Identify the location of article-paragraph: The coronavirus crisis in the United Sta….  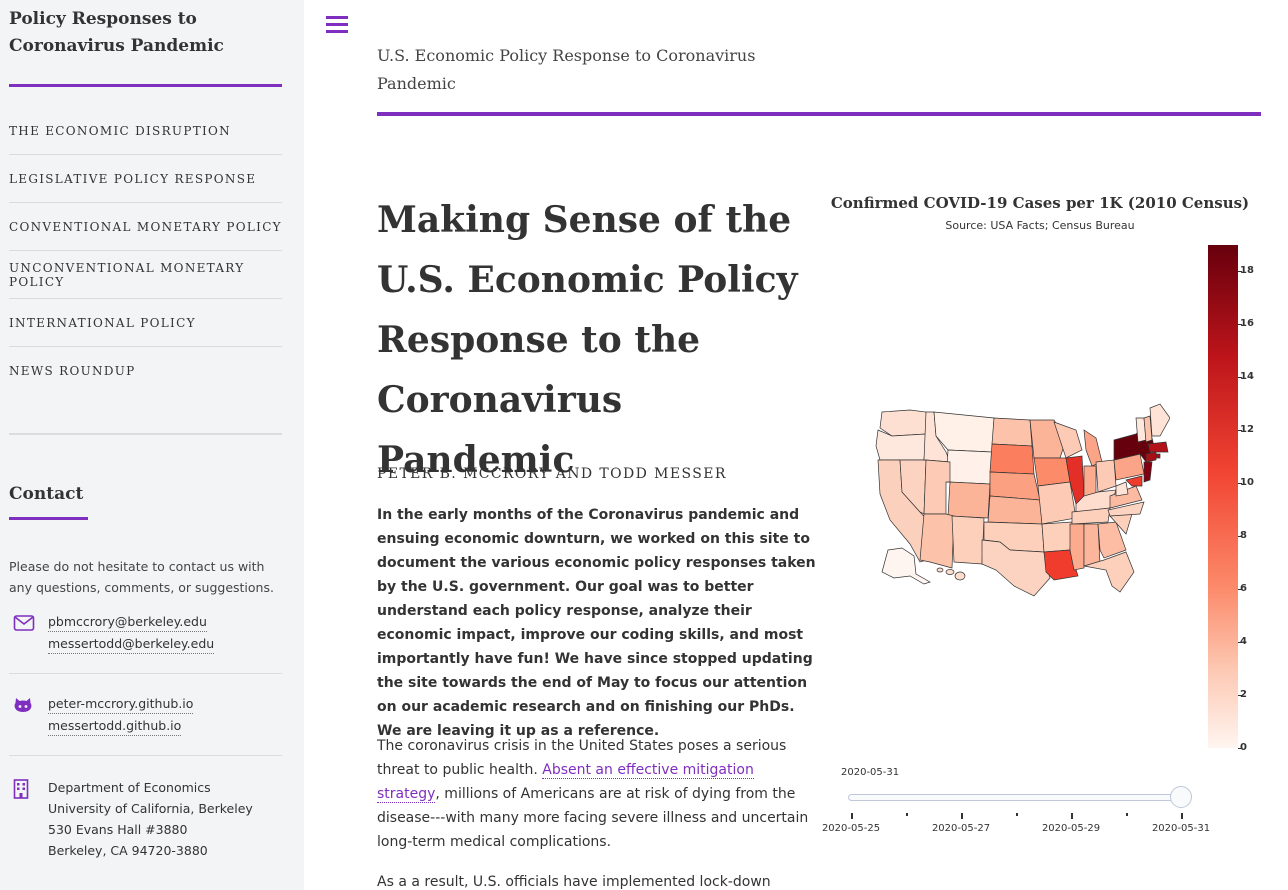
(597, 794).